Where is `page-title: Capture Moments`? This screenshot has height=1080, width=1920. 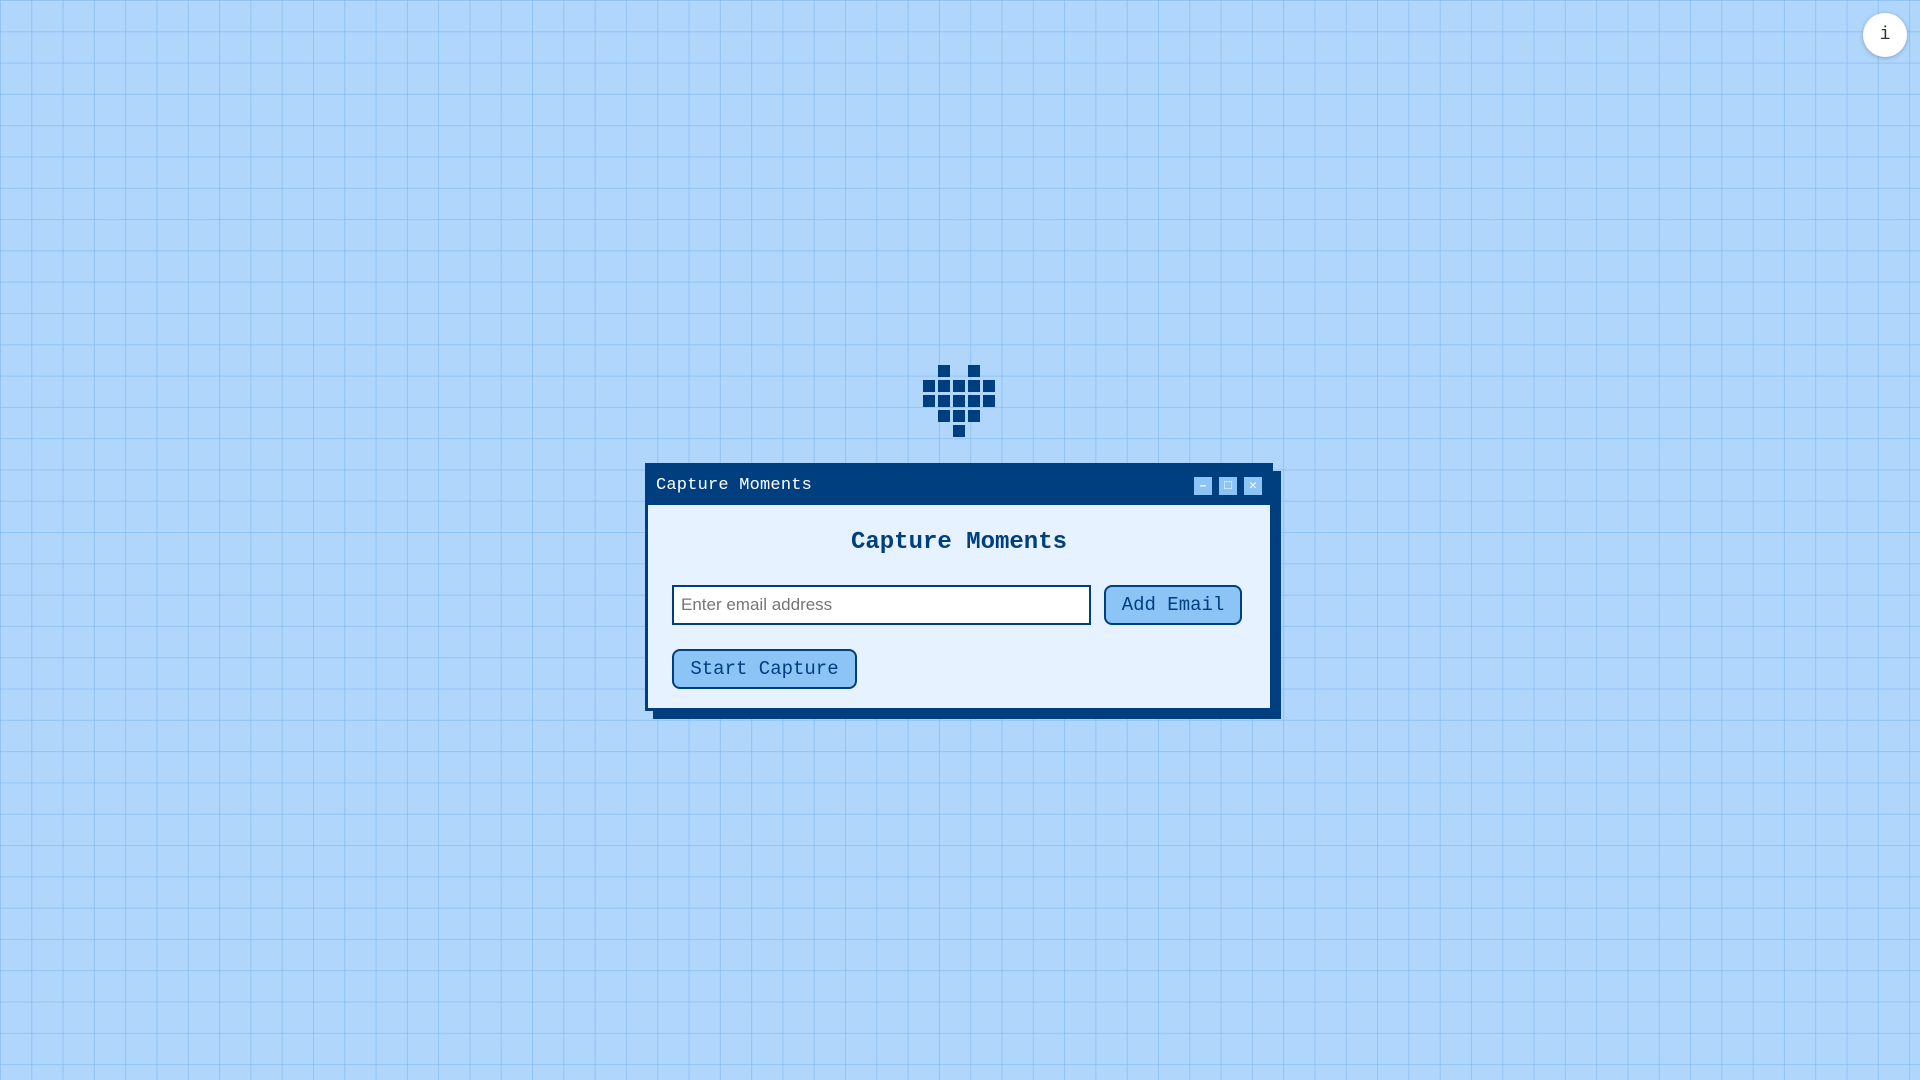
page-title: Capture Moments is located at coordinates (959, 542).